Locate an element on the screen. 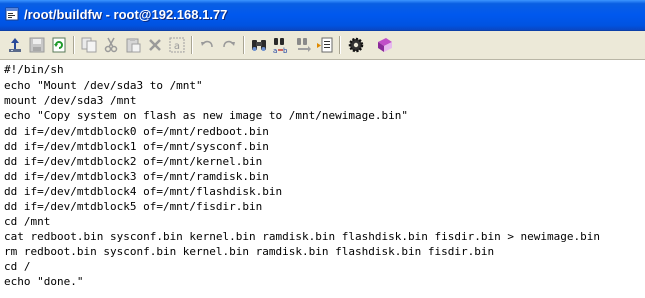 This screenshot has height=298, width=645. gear-icon is located at coordinates (356, 45).